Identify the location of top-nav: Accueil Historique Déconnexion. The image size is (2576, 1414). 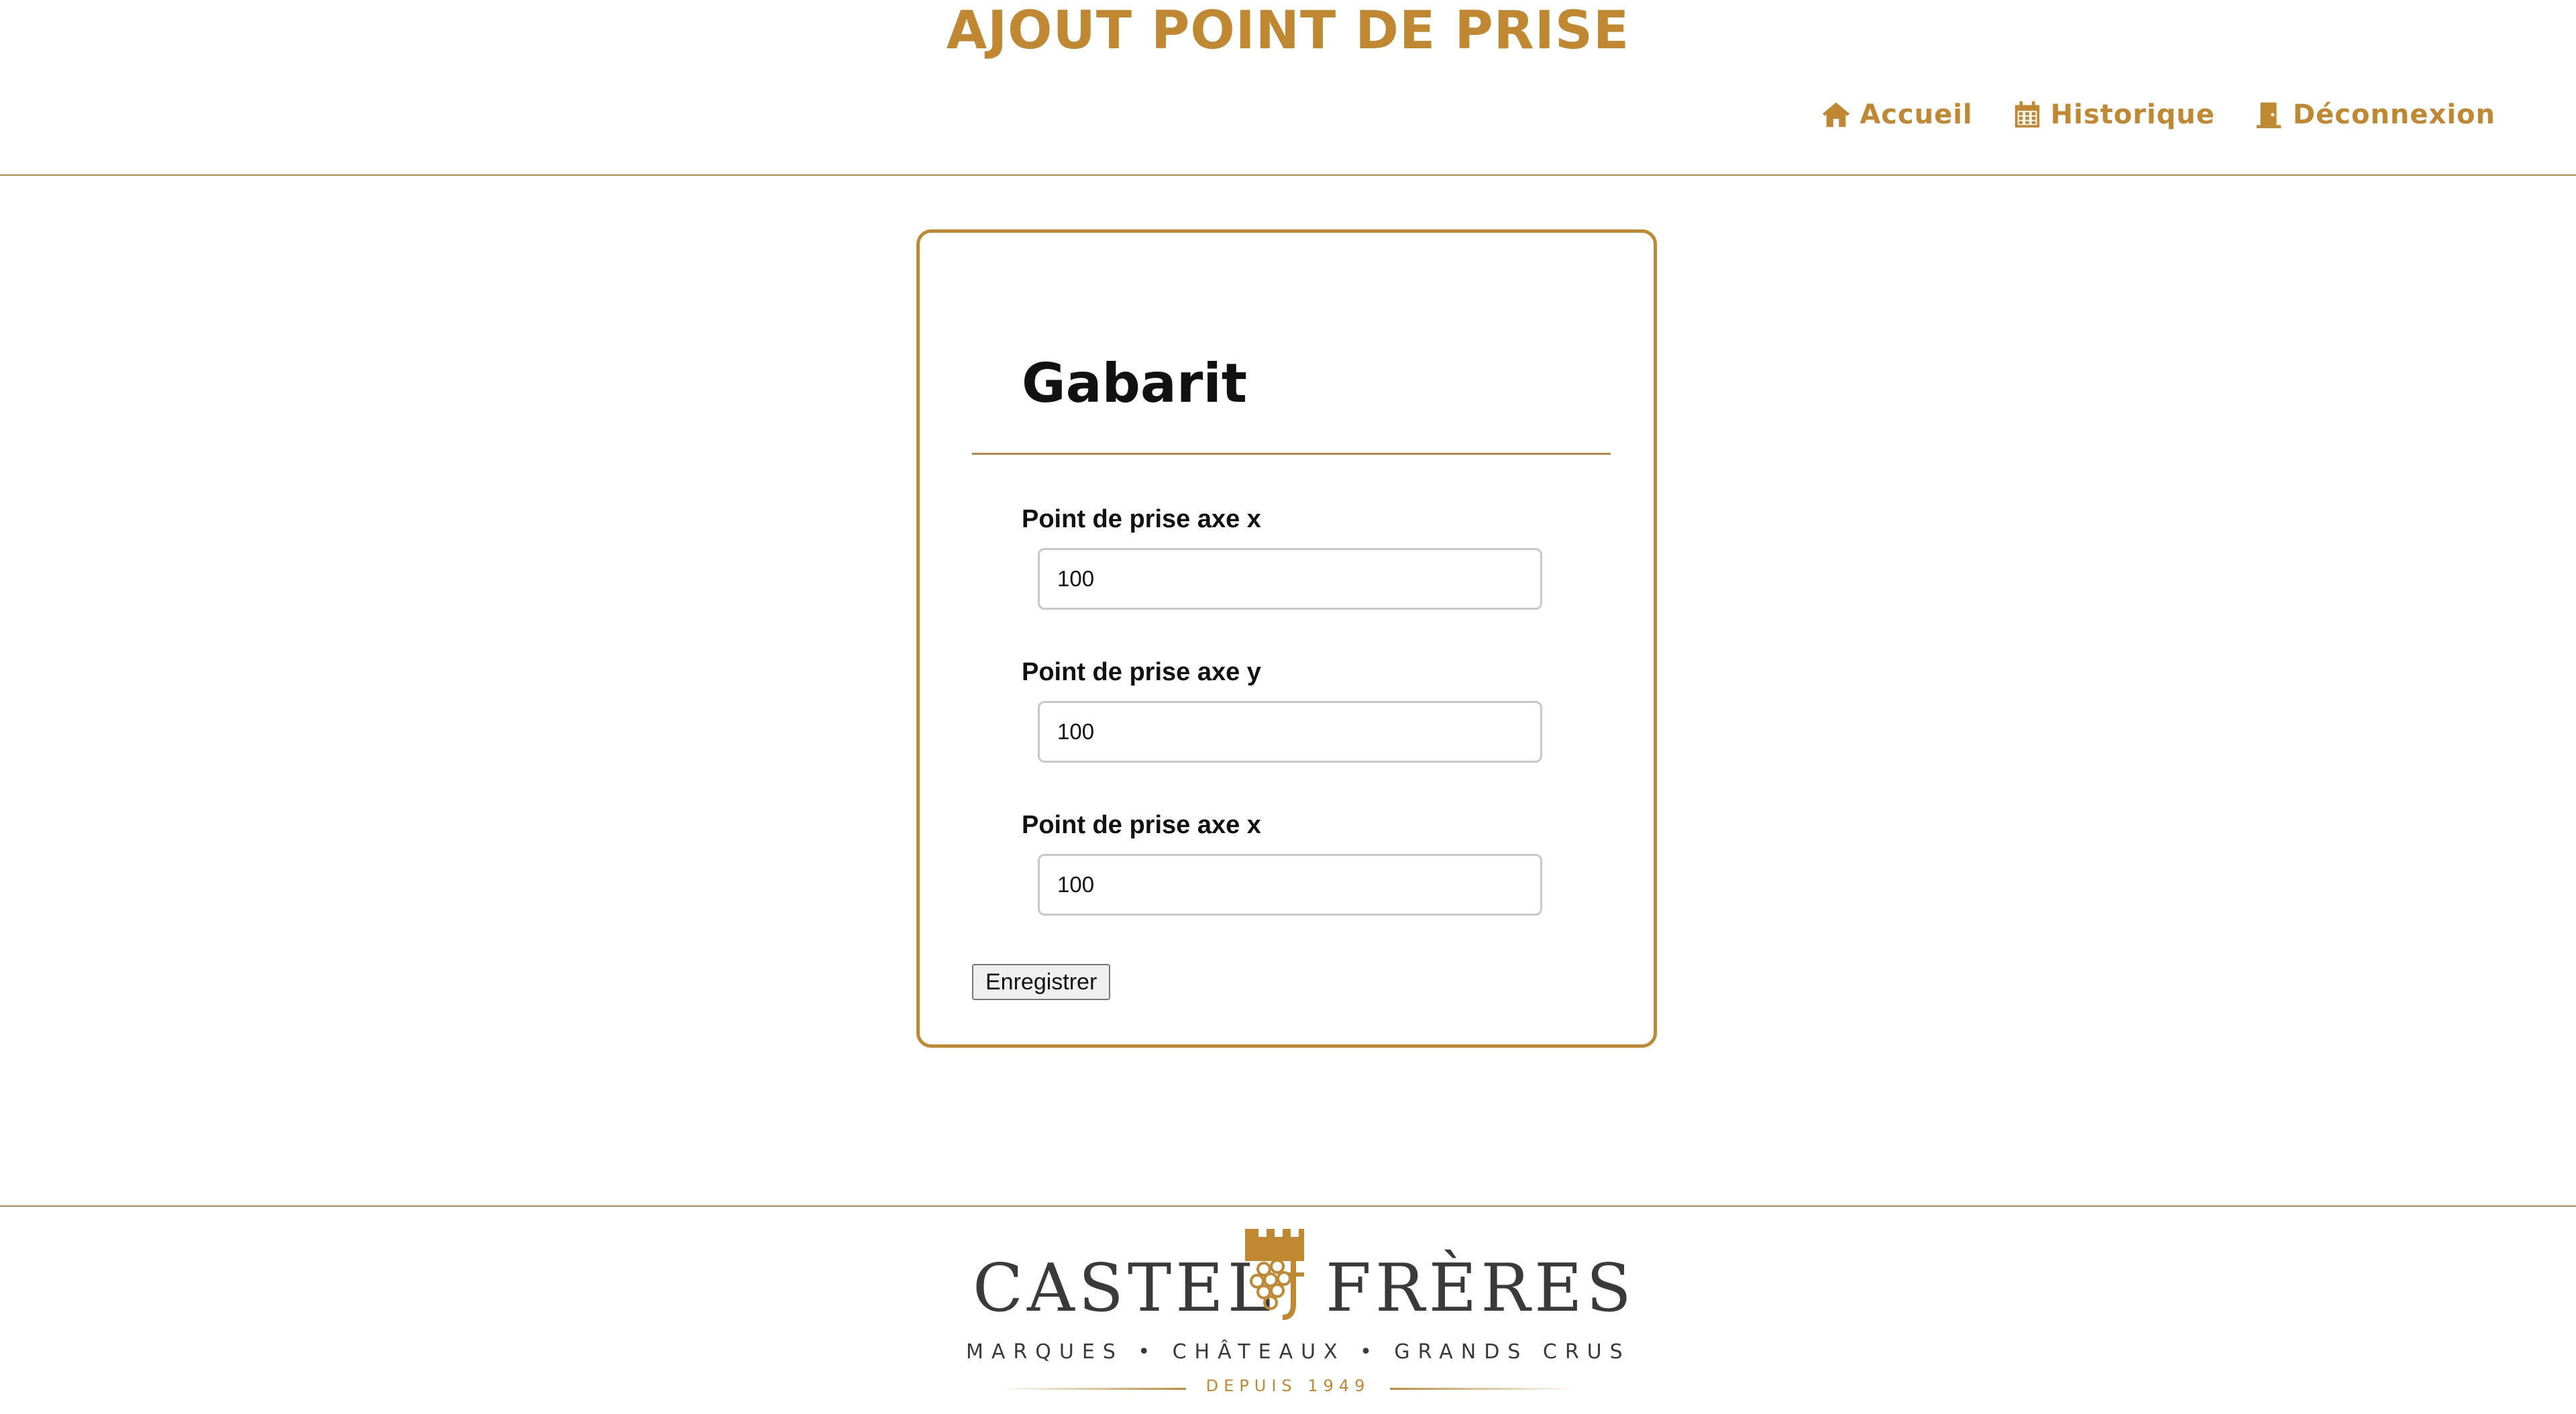
(2158, 114).